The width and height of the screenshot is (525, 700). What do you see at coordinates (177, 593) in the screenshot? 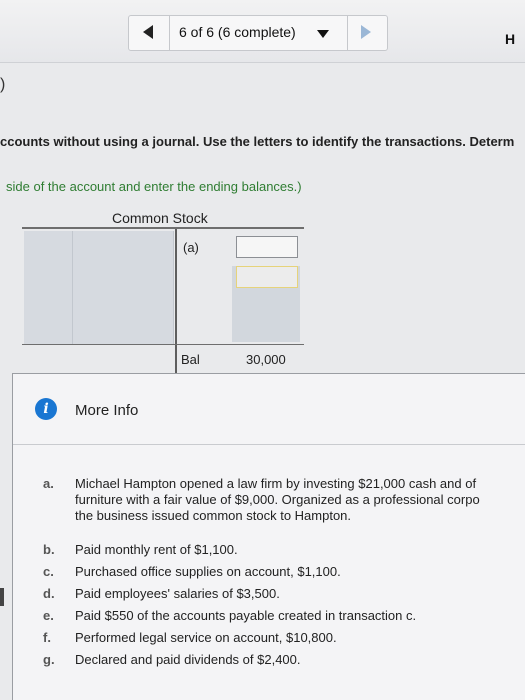
I see `item-text: Paid employees' salaries of $3,500.` at bounding box center [177, 593].